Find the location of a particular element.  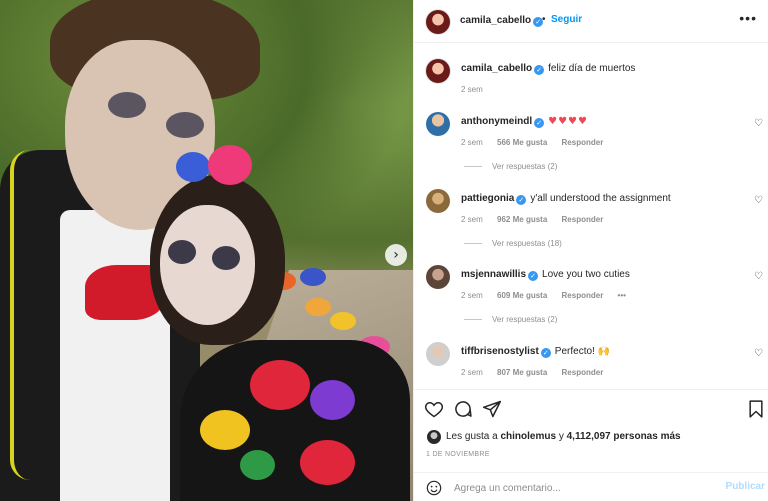

post-comment-button: Publicar is located at coordinates (745, 486).